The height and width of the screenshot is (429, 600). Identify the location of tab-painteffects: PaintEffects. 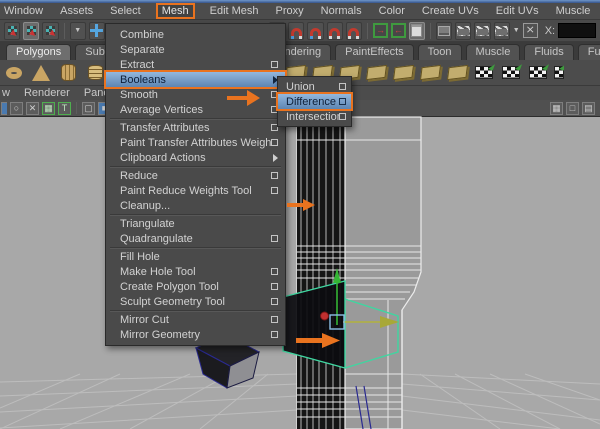
(374, 52).